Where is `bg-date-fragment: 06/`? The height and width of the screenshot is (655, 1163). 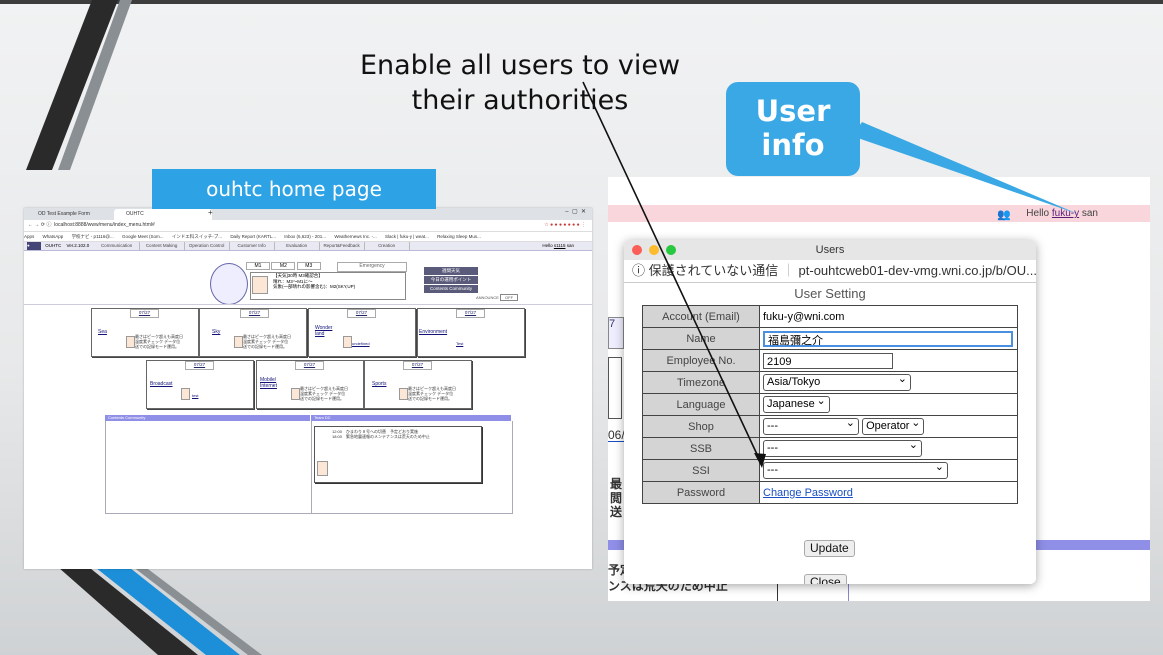 bg-date-fragment: 06/ is located at coordinates (616, 435).